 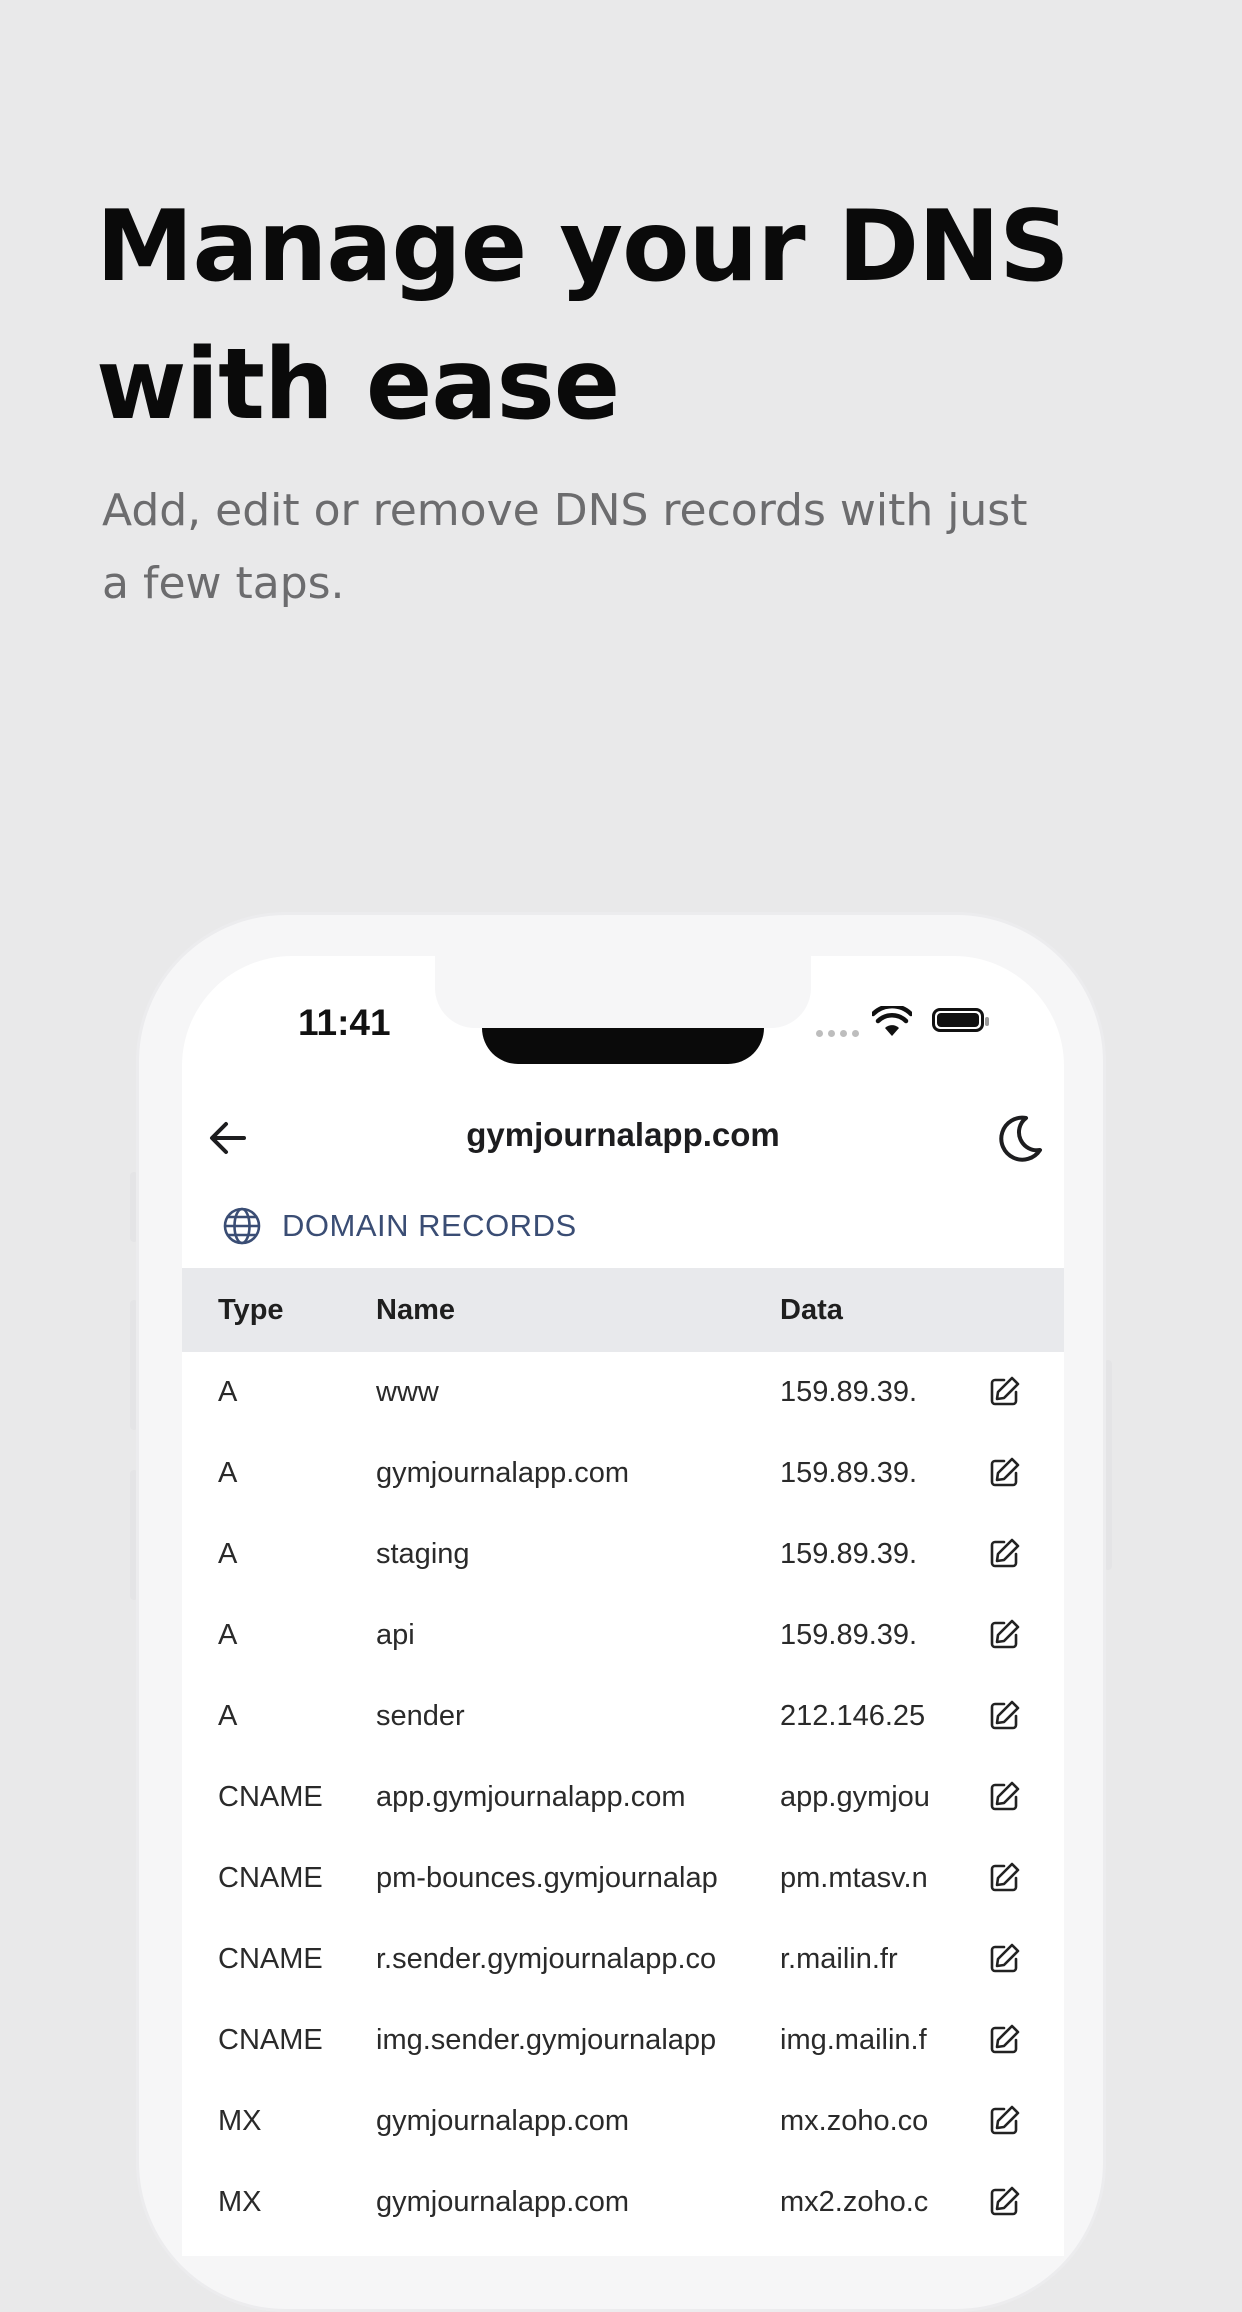 I want to click on table-row: CNAME app.gymjournalapp.com app.gymjou, so click(x=623, y=1797).